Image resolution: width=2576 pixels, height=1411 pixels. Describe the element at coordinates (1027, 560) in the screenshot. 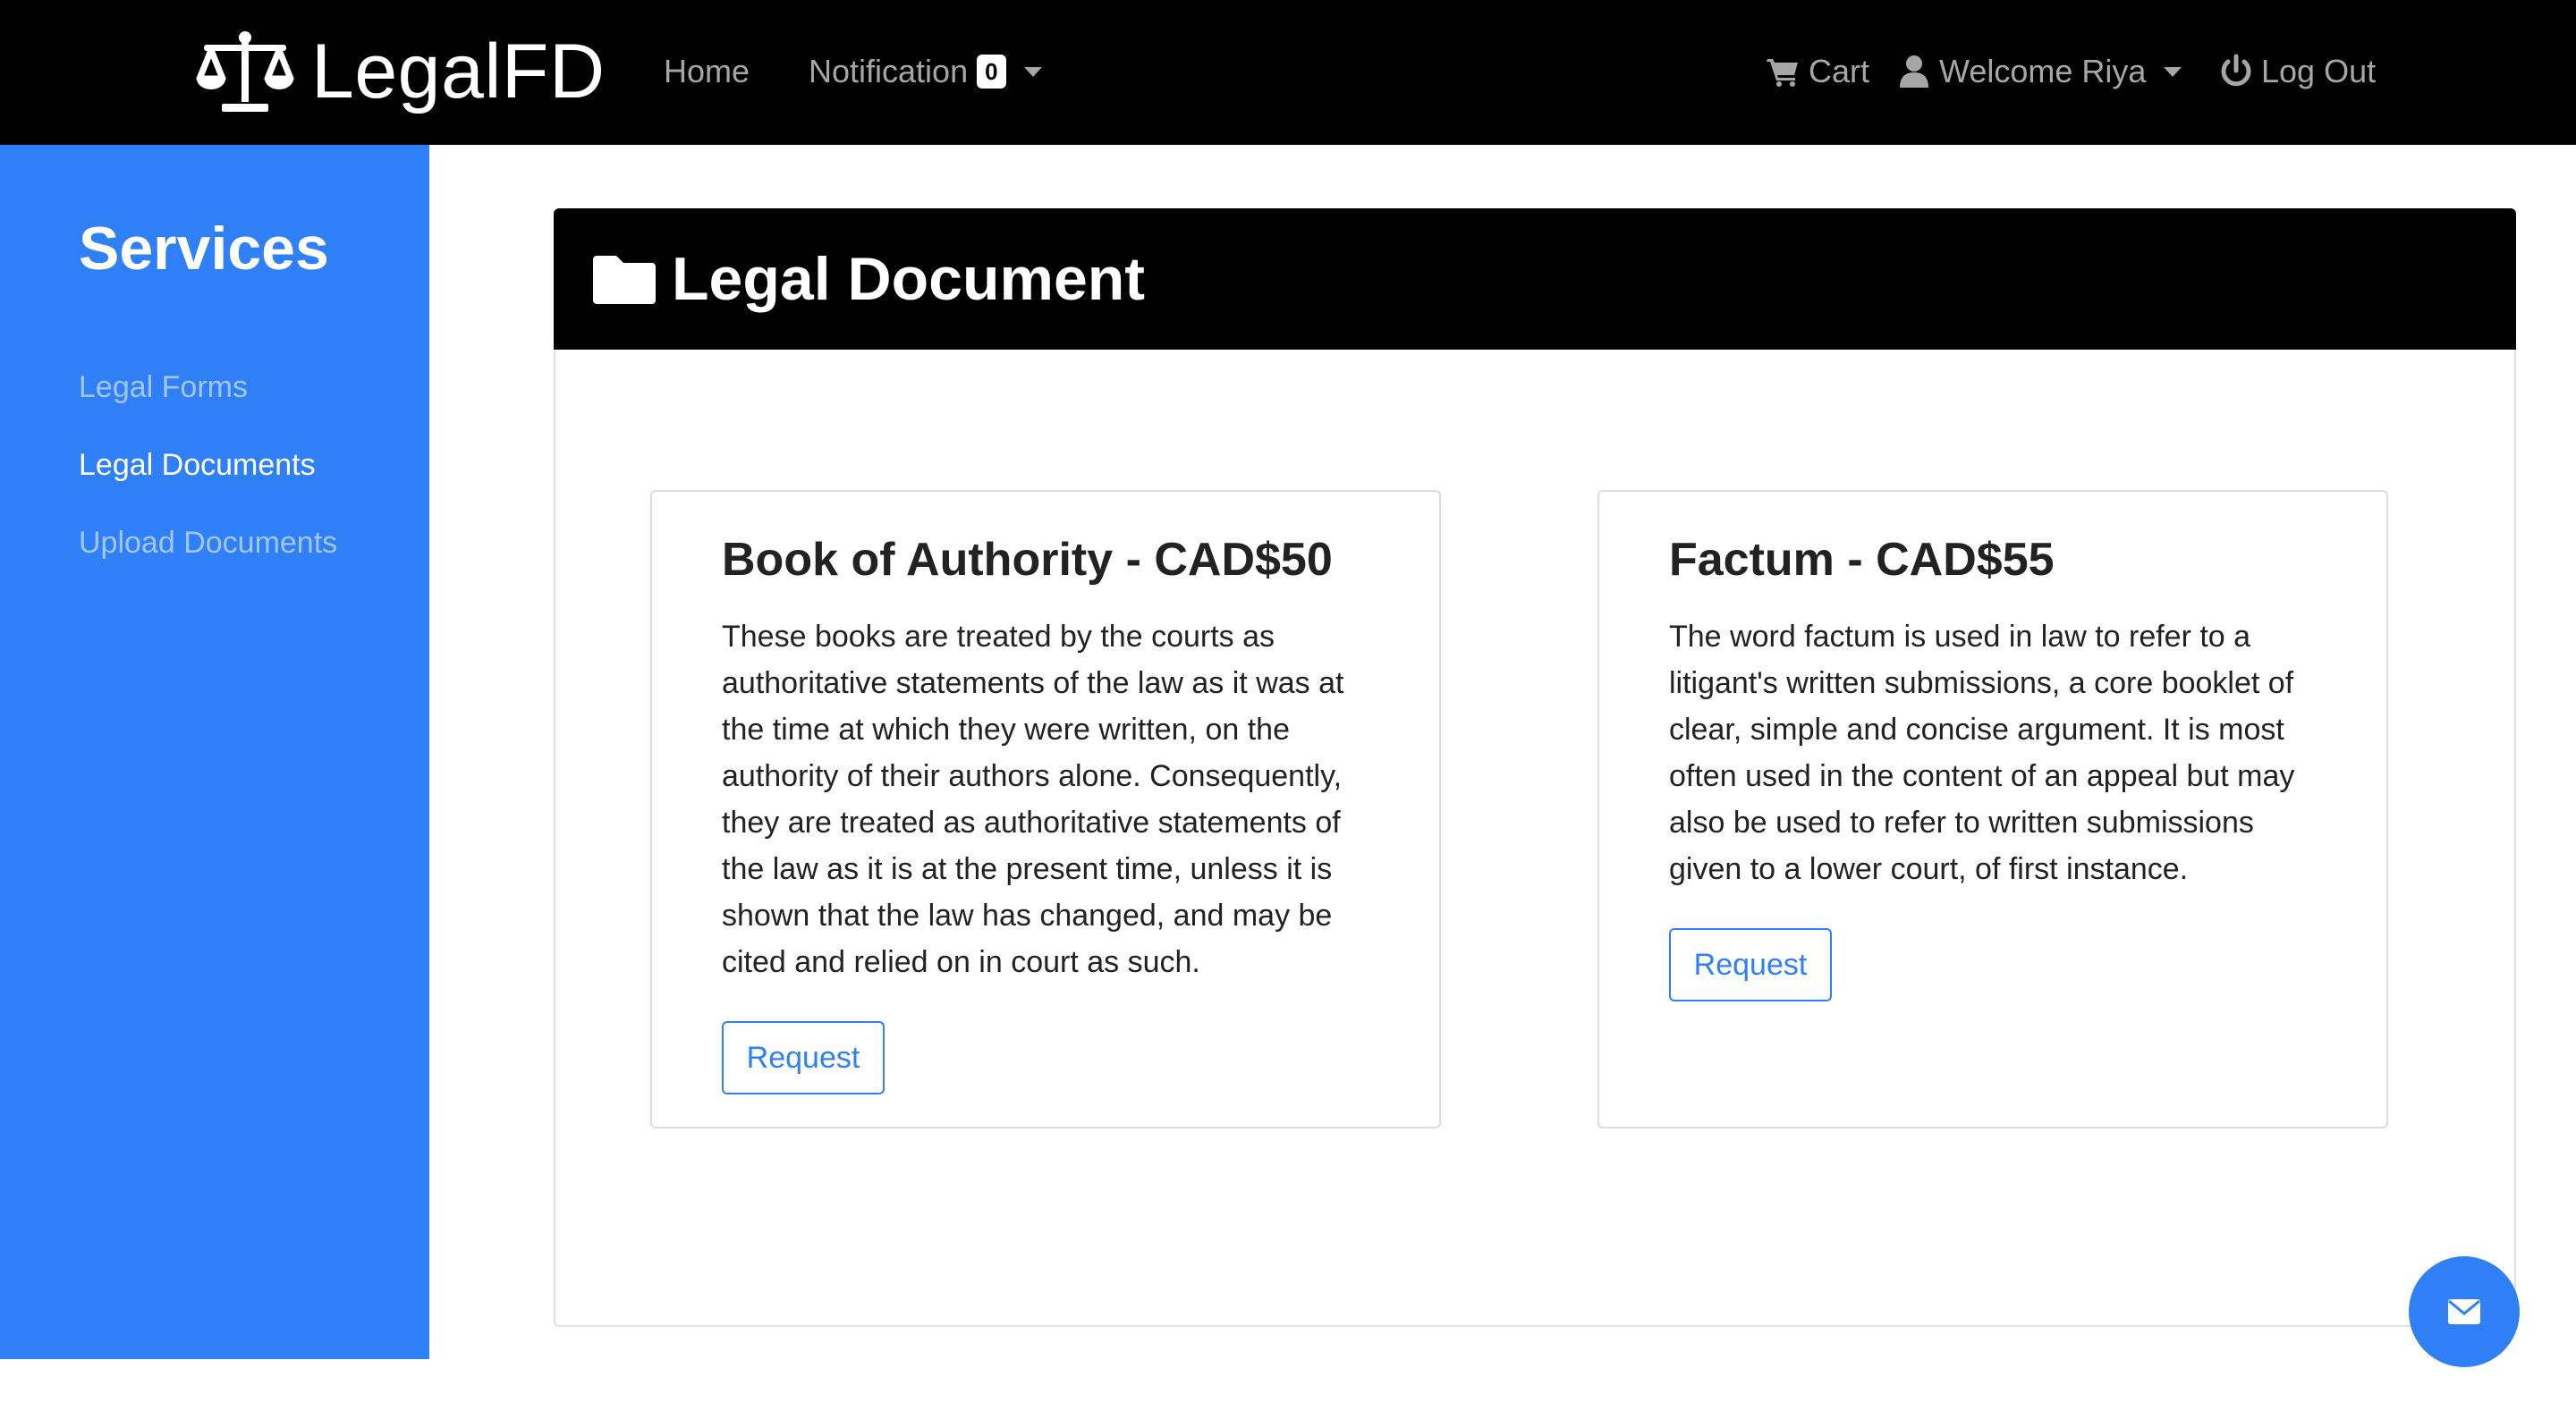

I see `card-title: Book of Authority - CAD$50` at that location.